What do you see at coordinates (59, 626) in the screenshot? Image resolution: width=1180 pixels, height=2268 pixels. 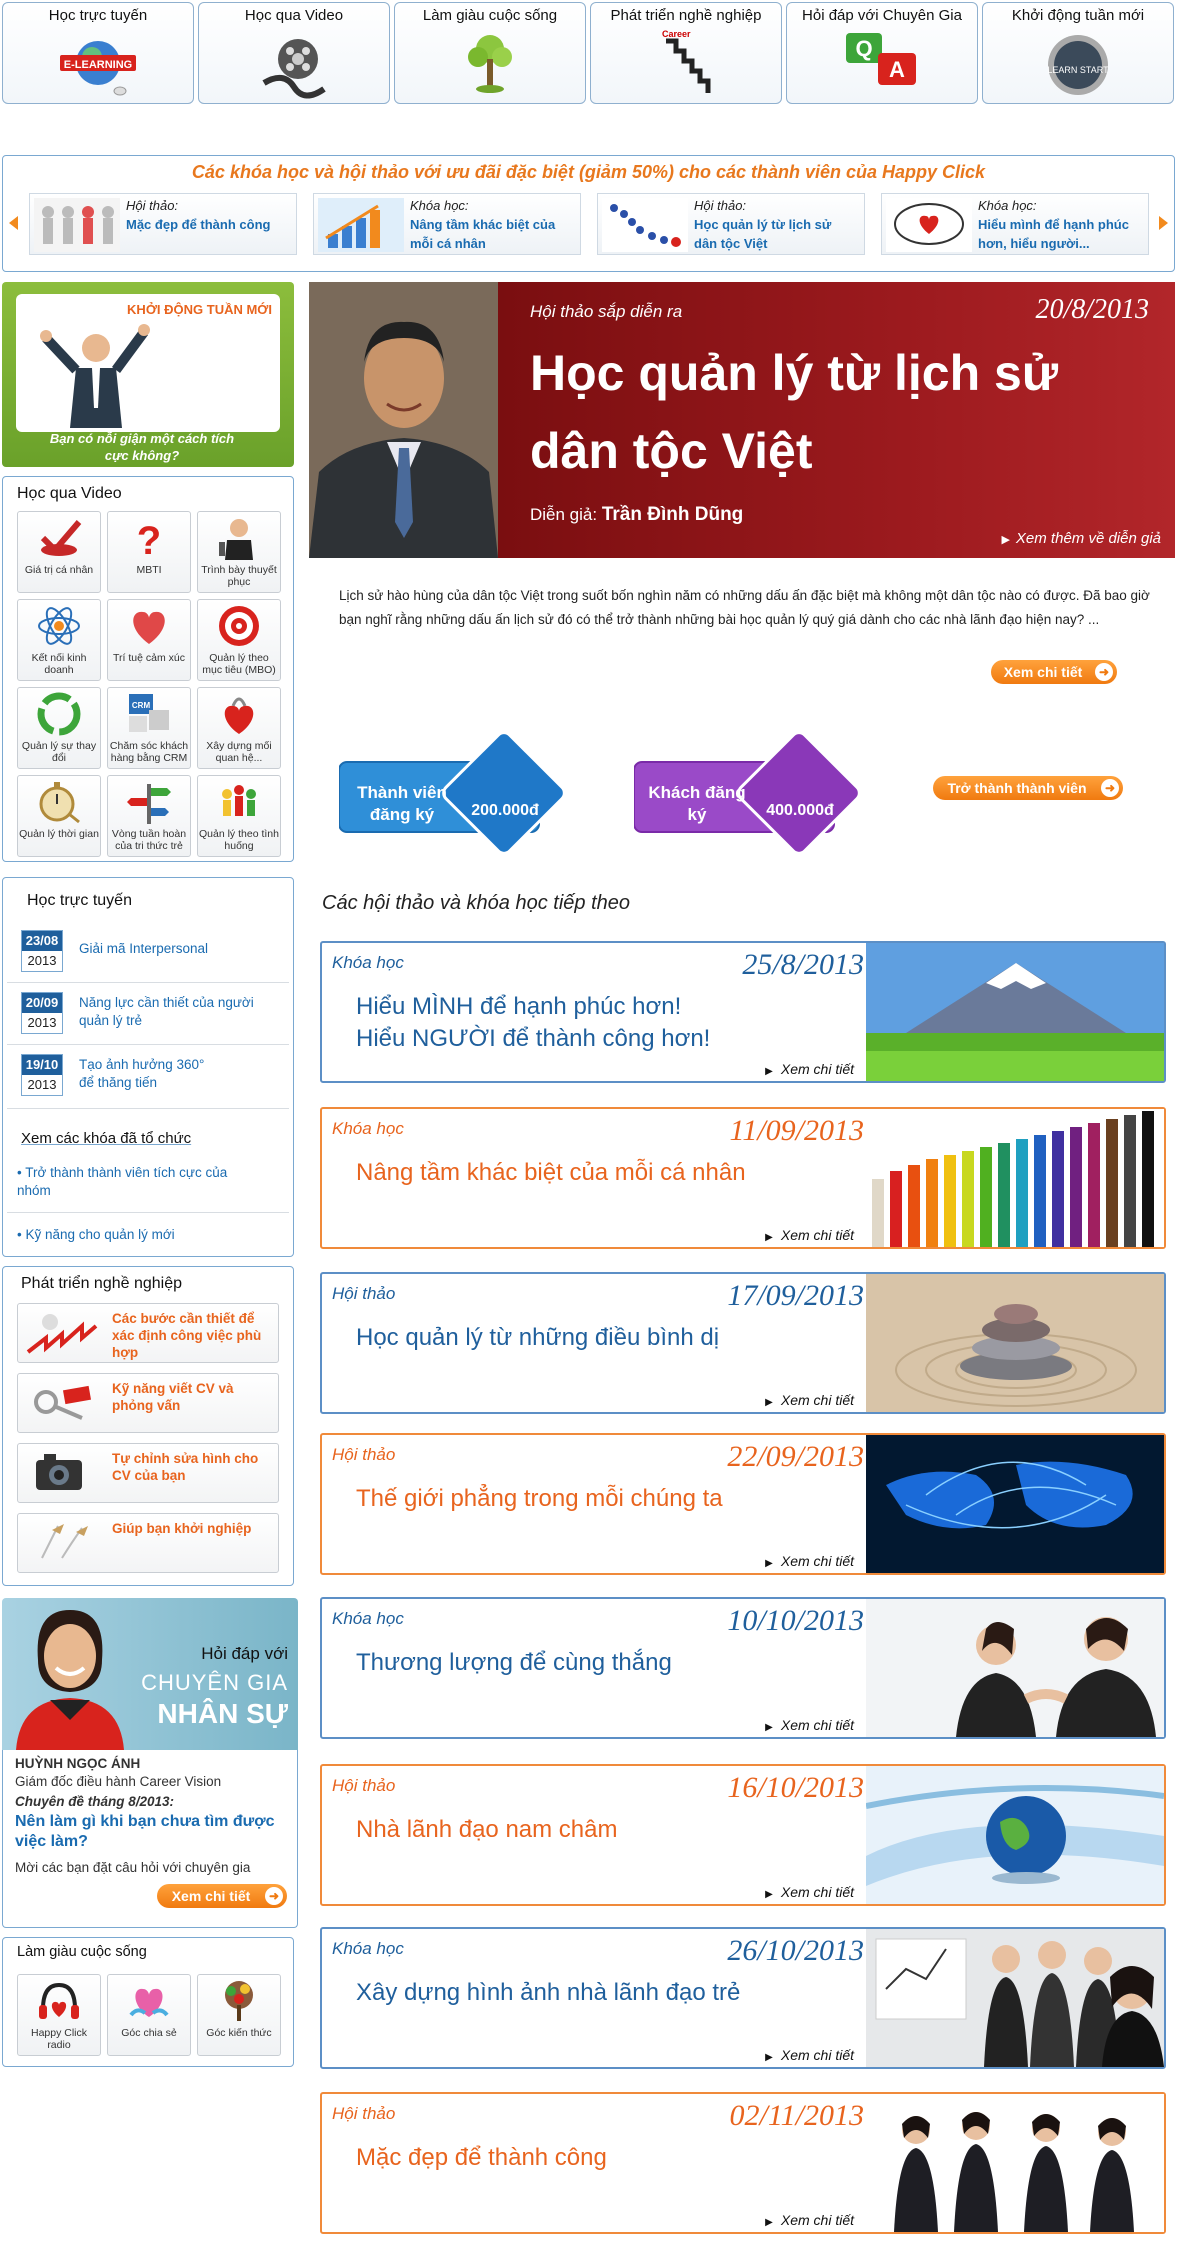 I see `atom-icon` at bounding box center [59, 626].